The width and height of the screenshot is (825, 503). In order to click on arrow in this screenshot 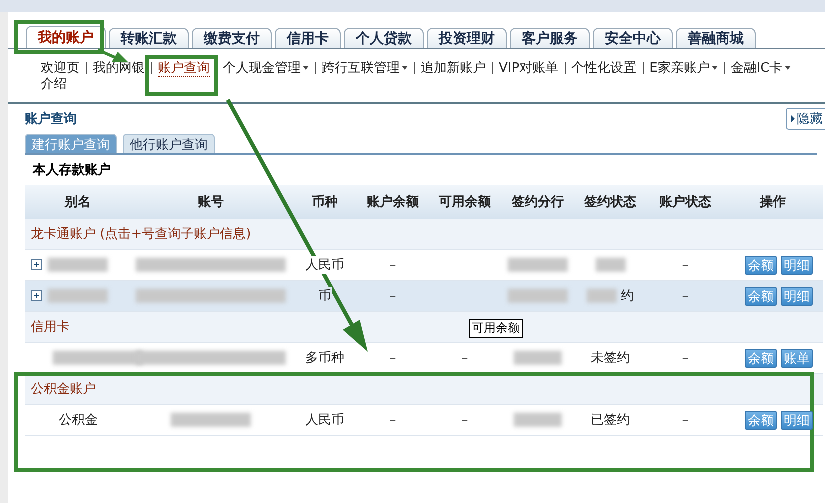, I will do `click(112, 55)`.